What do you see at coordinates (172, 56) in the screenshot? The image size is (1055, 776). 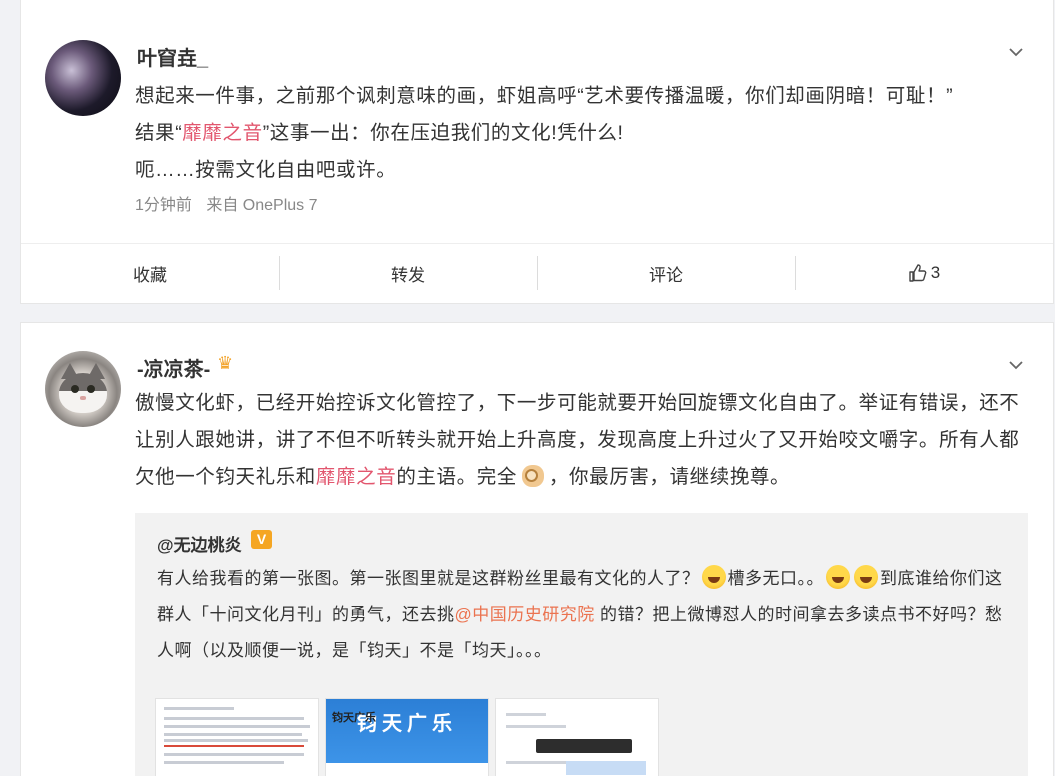 I see `username: 叶窅垚_` at bounding box center [172, 56].